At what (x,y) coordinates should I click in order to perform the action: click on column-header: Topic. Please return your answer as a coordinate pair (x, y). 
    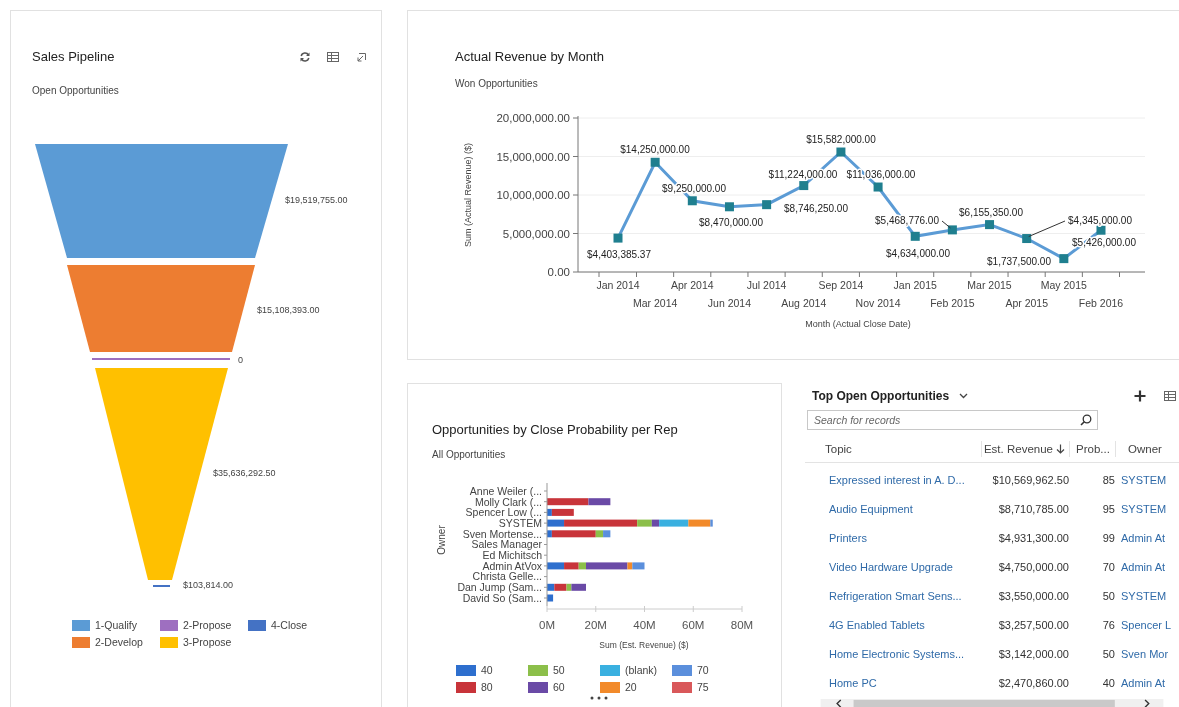
    Looking at the image, I should click on (893, 449).